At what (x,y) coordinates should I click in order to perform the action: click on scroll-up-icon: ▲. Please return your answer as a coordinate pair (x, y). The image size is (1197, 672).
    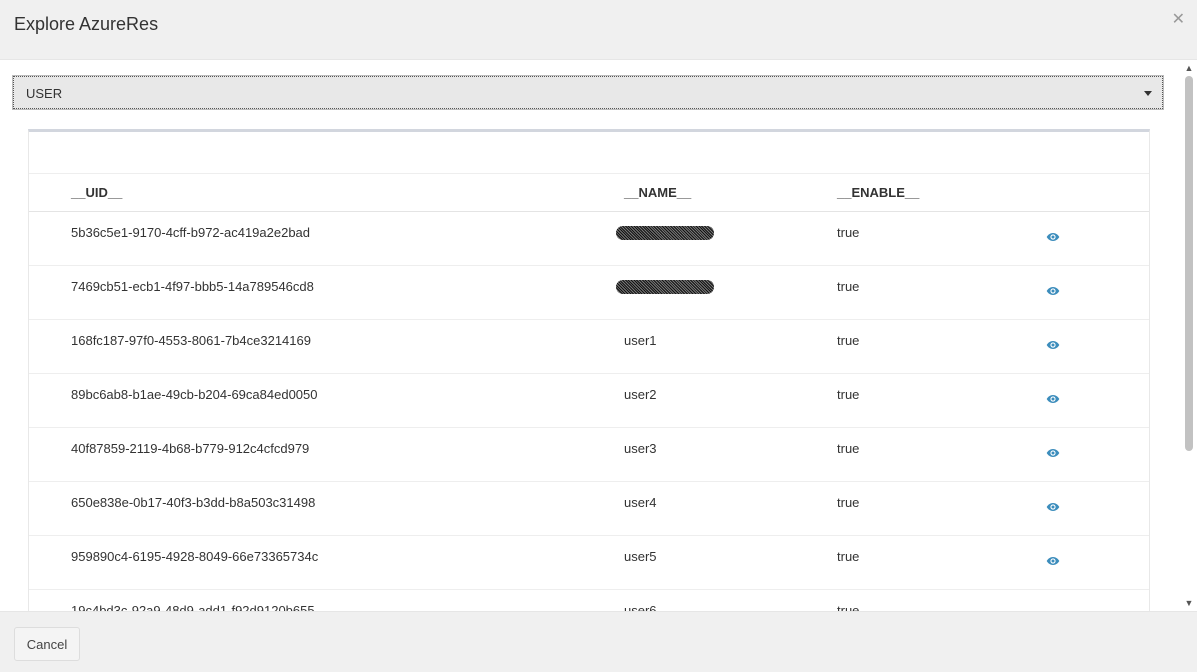
    Looking at the image, I should click on (1189, 68).